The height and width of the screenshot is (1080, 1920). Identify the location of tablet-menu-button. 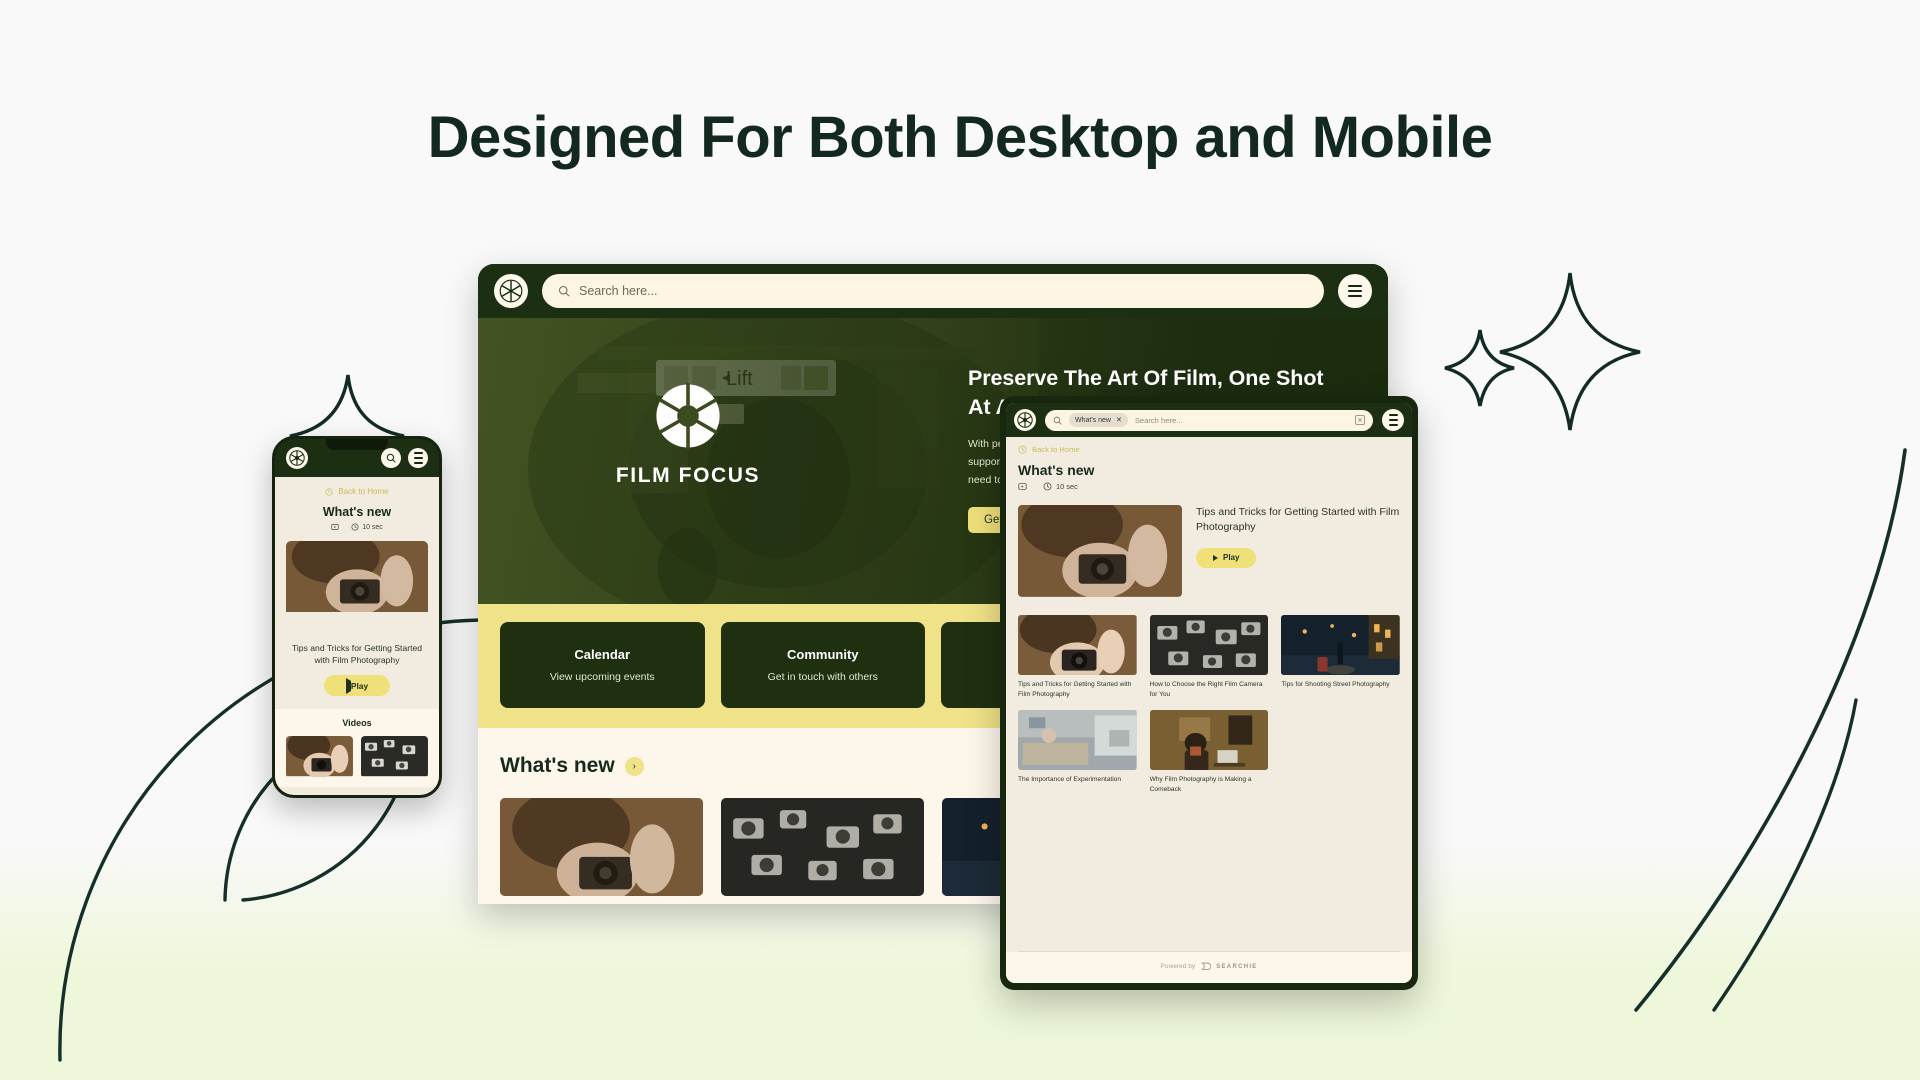
(1393, 420).